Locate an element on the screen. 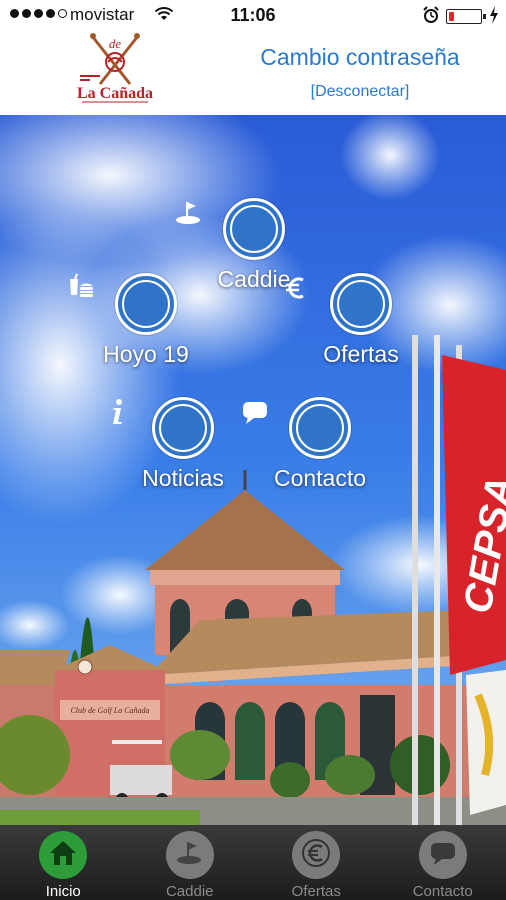  home-icon is located at coordinates (63, 855).